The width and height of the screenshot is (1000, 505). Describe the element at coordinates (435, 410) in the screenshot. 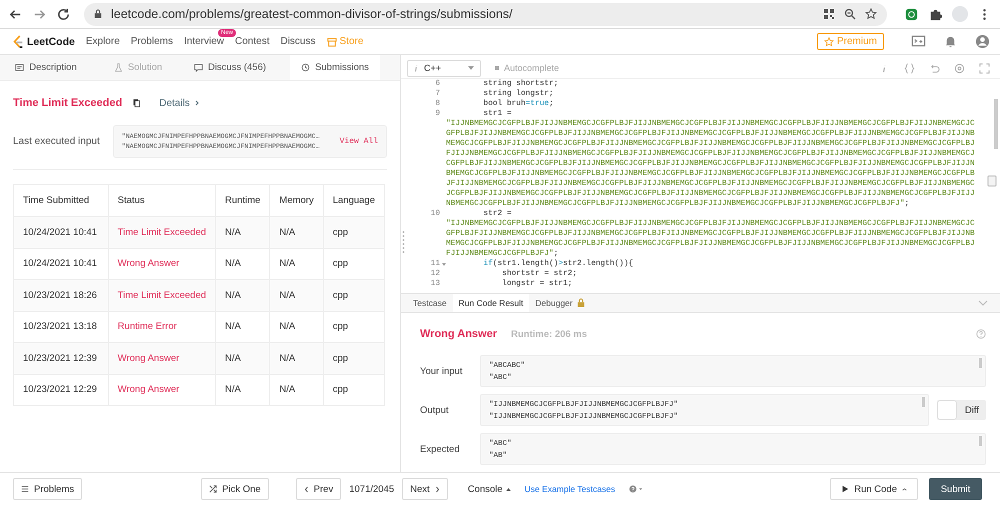

I see `field-label: Output` at that location.